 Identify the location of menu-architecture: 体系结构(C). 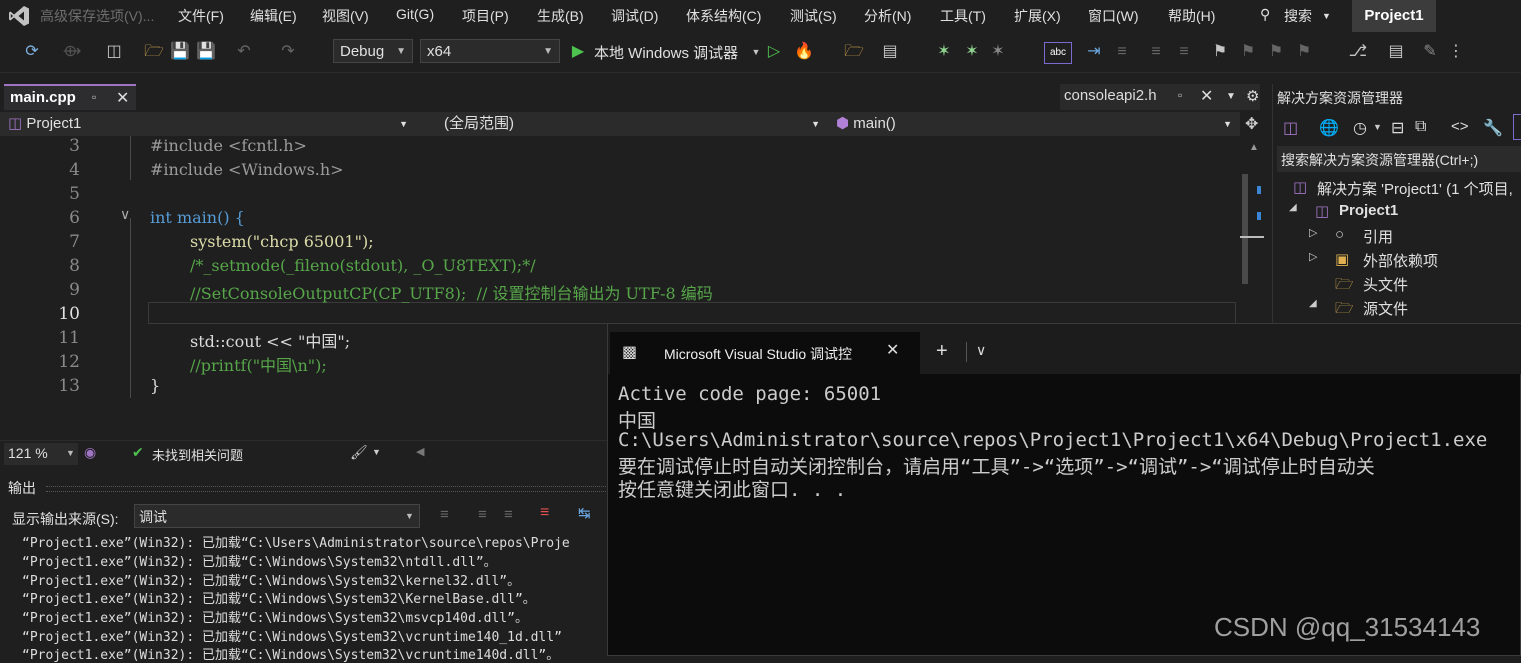
(723, 16).